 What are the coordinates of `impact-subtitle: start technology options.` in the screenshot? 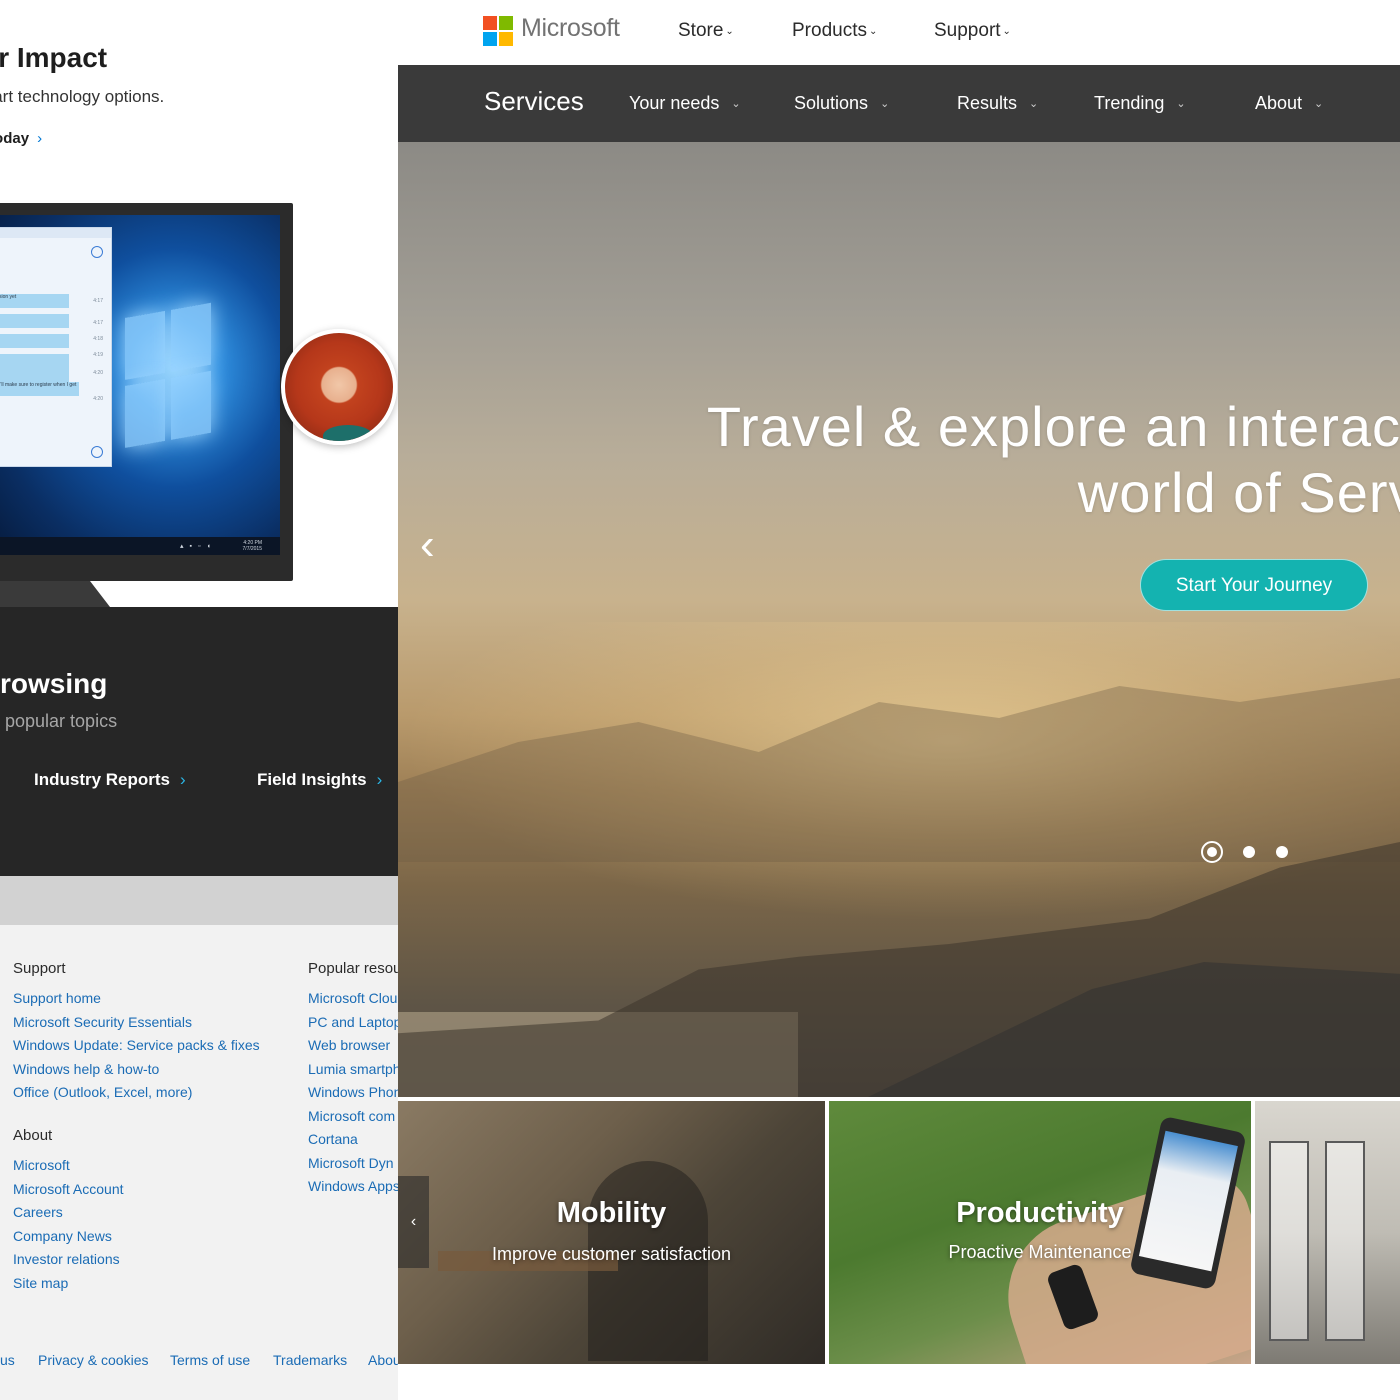 It's located at (82, 96).